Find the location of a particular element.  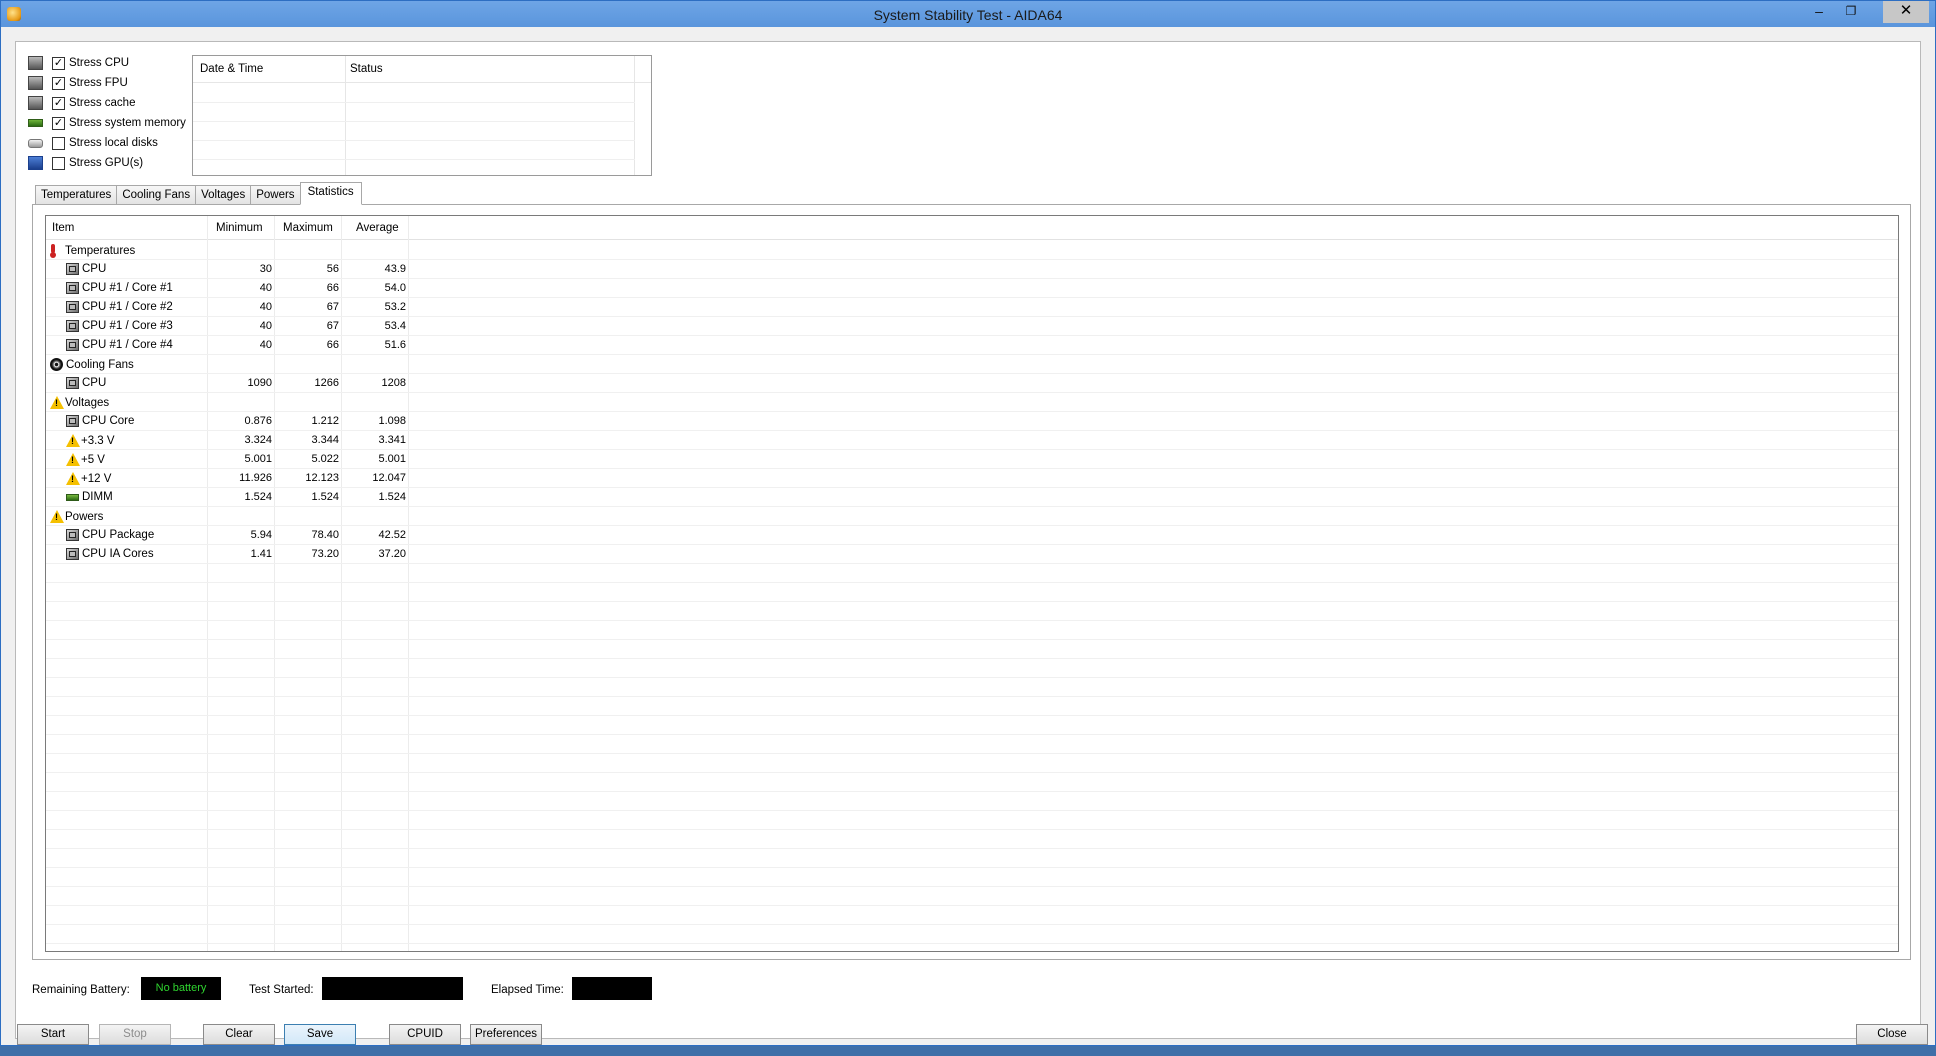

close-window-button: ✕ is located at coordinates (1906, 12).